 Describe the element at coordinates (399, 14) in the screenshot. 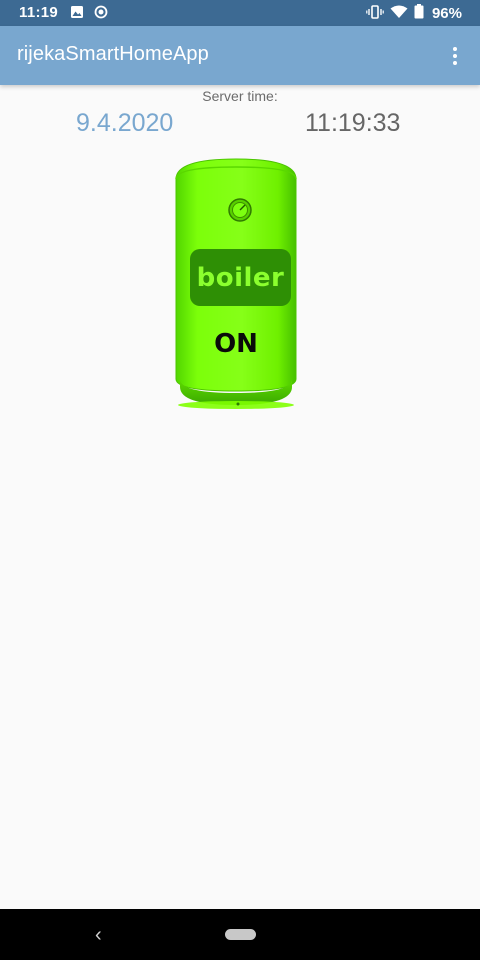

I see `wifi-icon` at that location.